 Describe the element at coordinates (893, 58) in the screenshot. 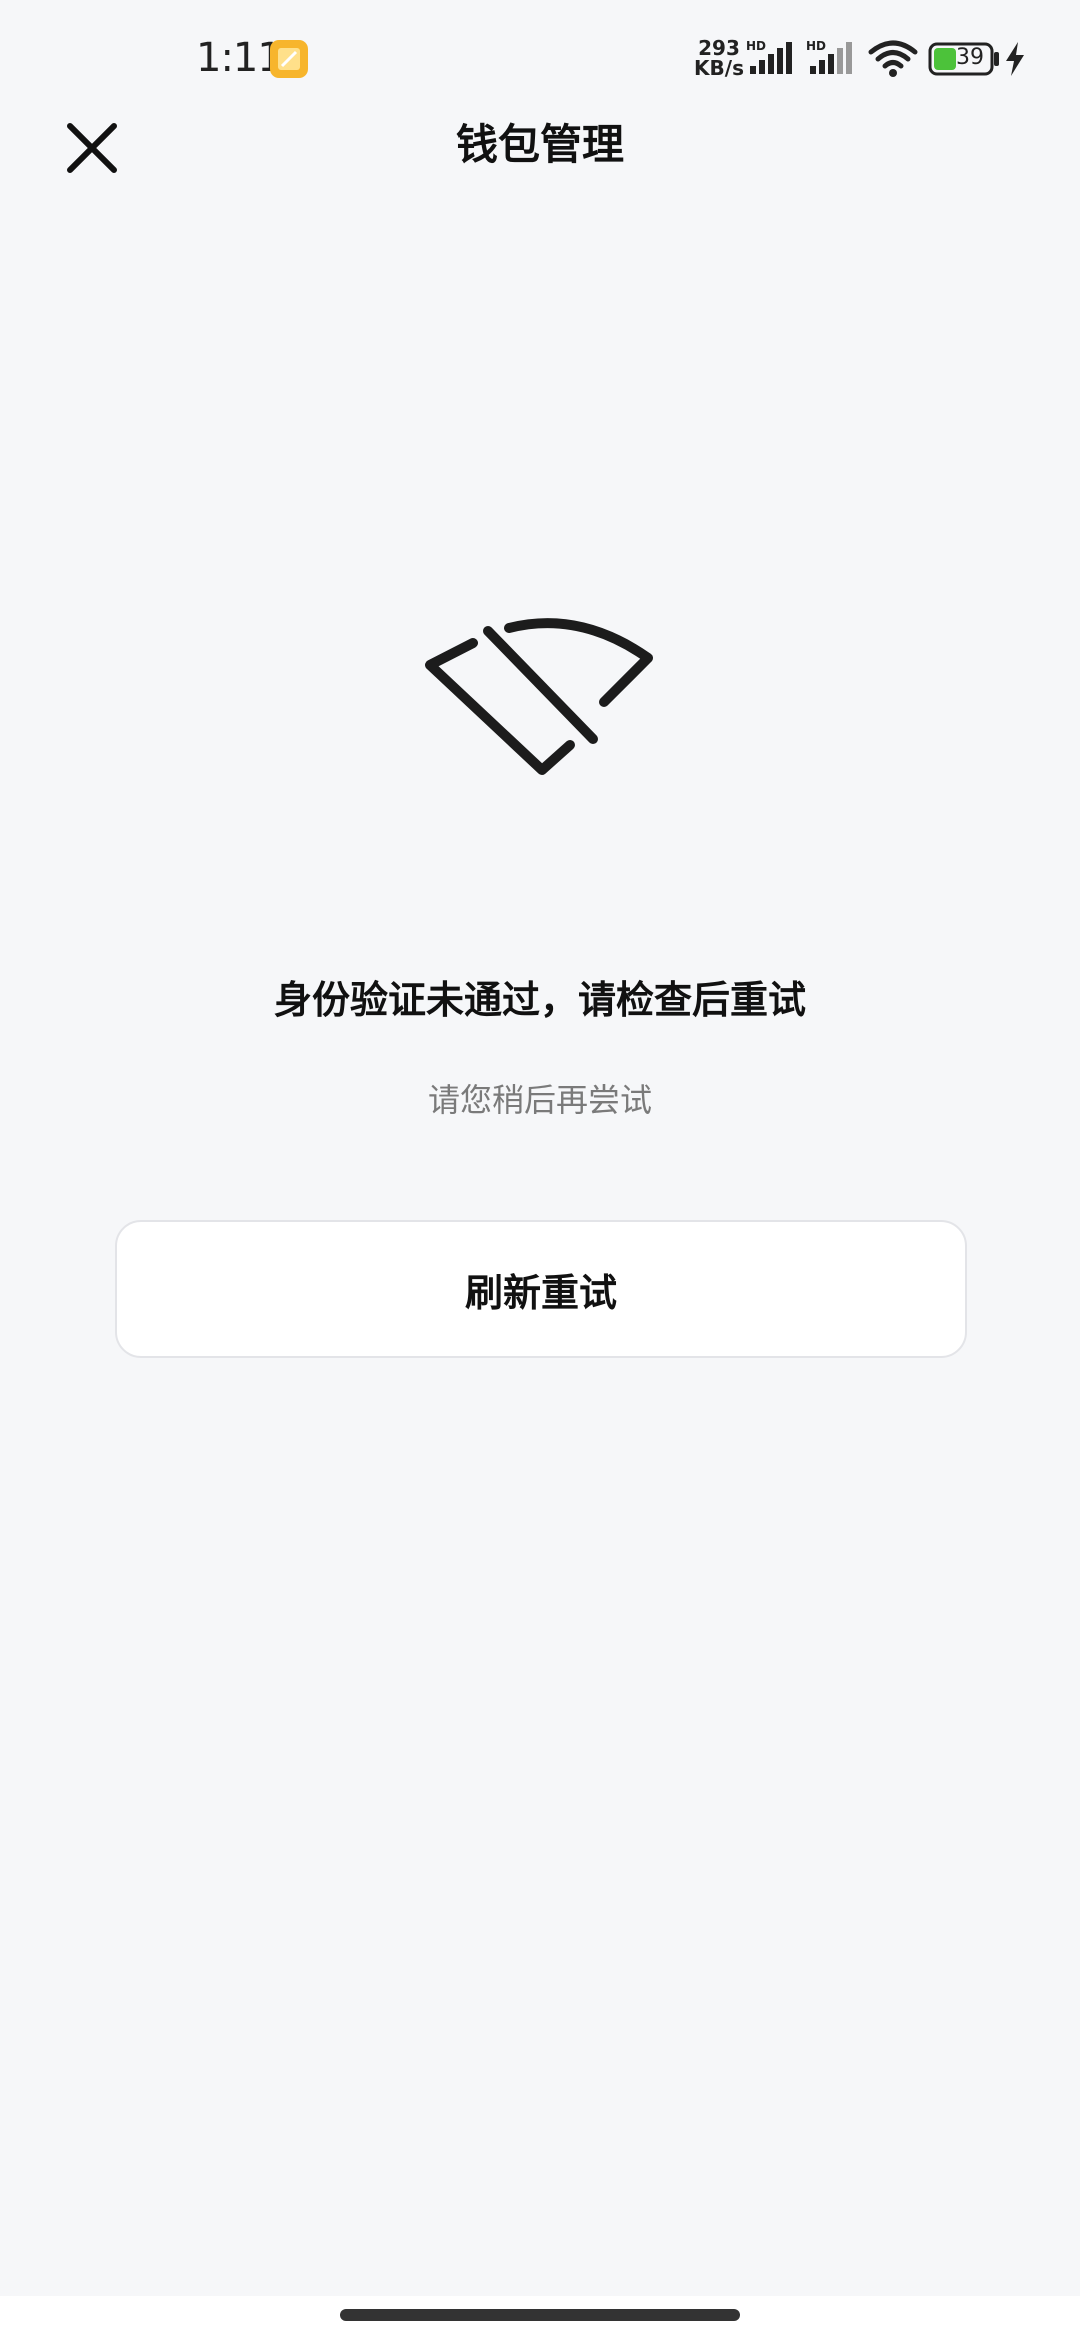

I see `wifi-icon` at that location.